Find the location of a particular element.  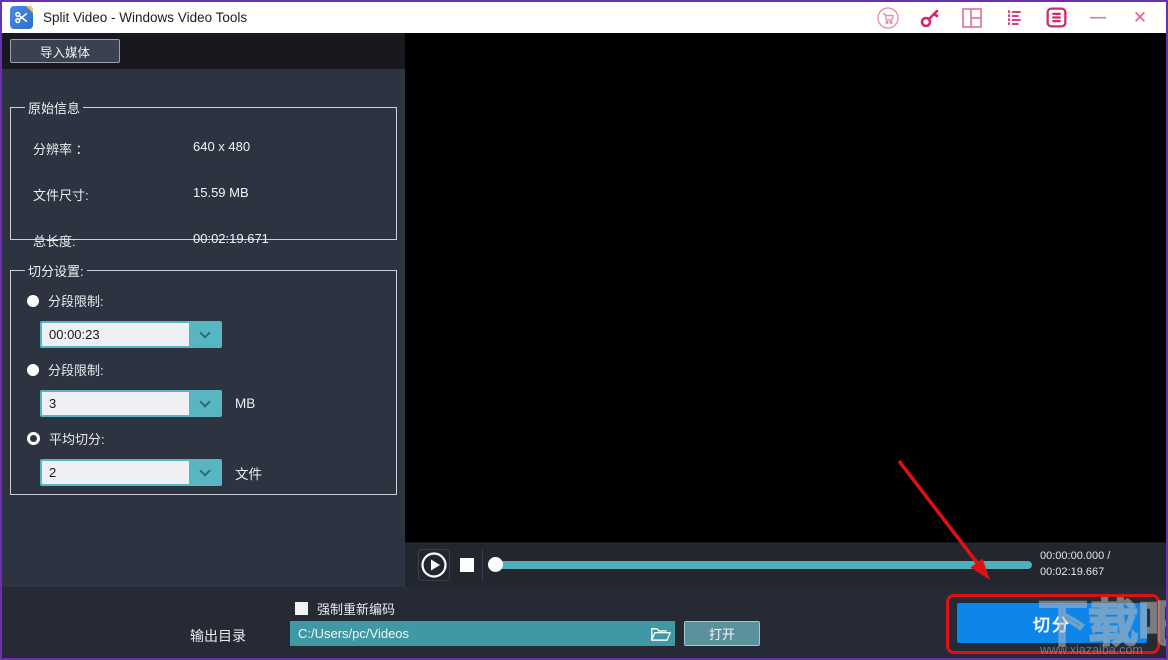

titlebar: Split Video - Windows Video Tools — ✕ is located at coordinates (584, 17).